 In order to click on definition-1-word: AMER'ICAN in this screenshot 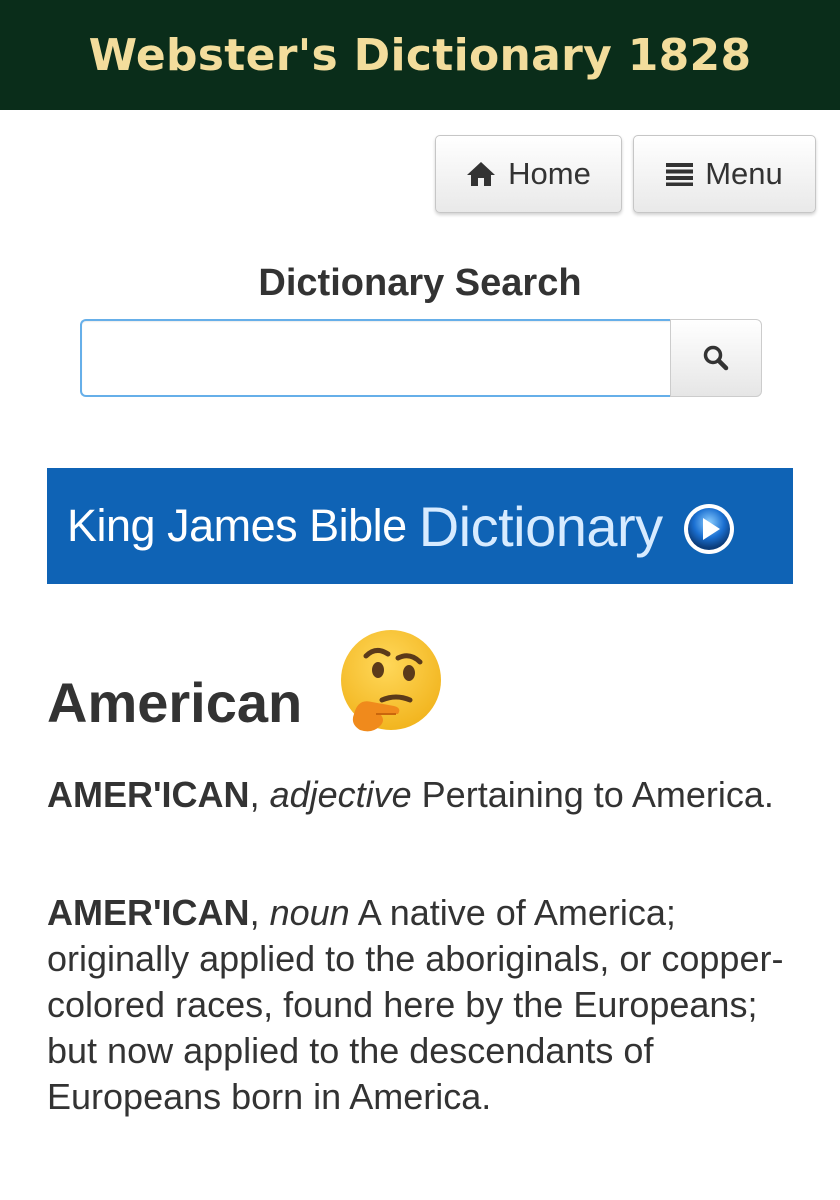, I will do `click(148, 794)`.